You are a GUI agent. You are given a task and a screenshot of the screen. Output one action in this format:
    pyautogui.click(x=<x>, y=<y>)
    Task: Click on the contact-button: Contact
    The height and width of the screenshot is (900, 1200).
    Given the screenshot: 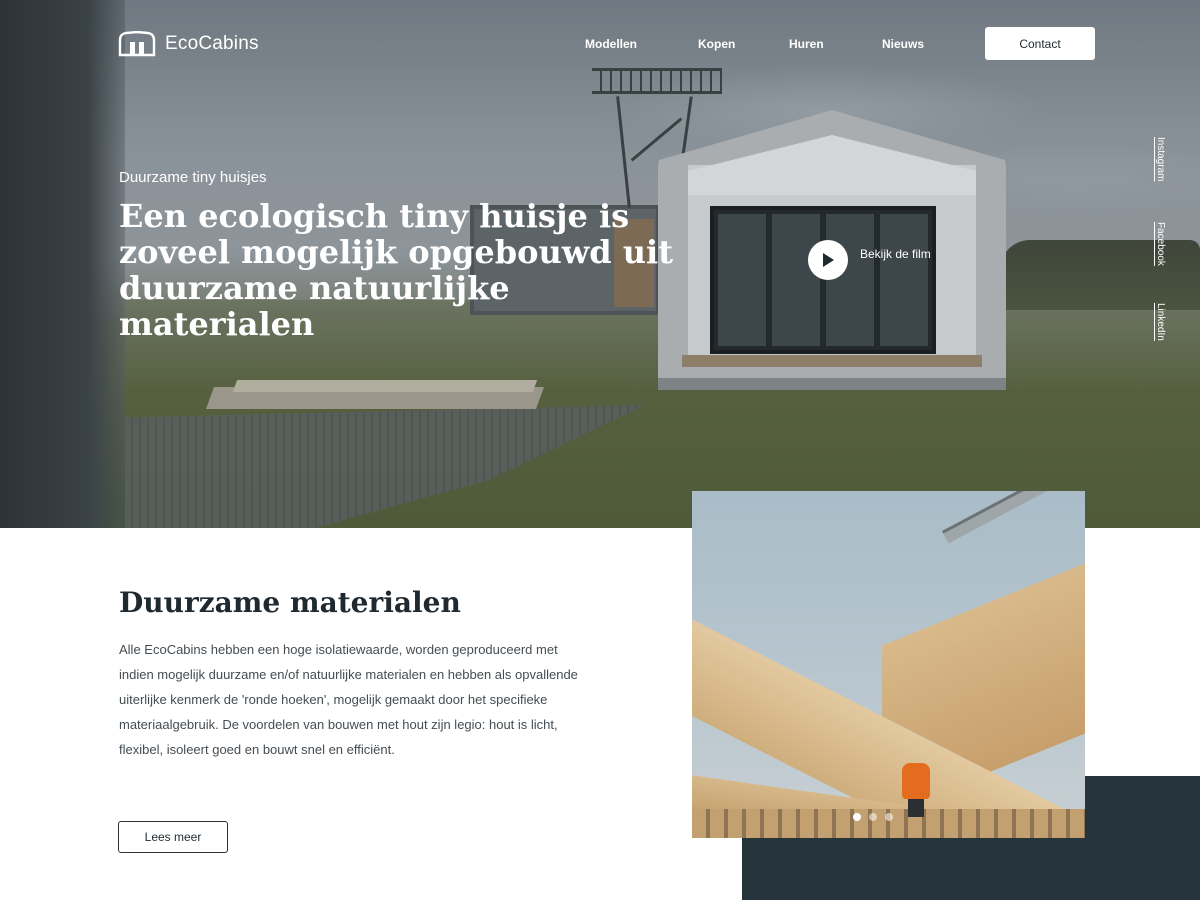 What is the action you would take?
    pyautogui.click(x=1040, y=43)
    